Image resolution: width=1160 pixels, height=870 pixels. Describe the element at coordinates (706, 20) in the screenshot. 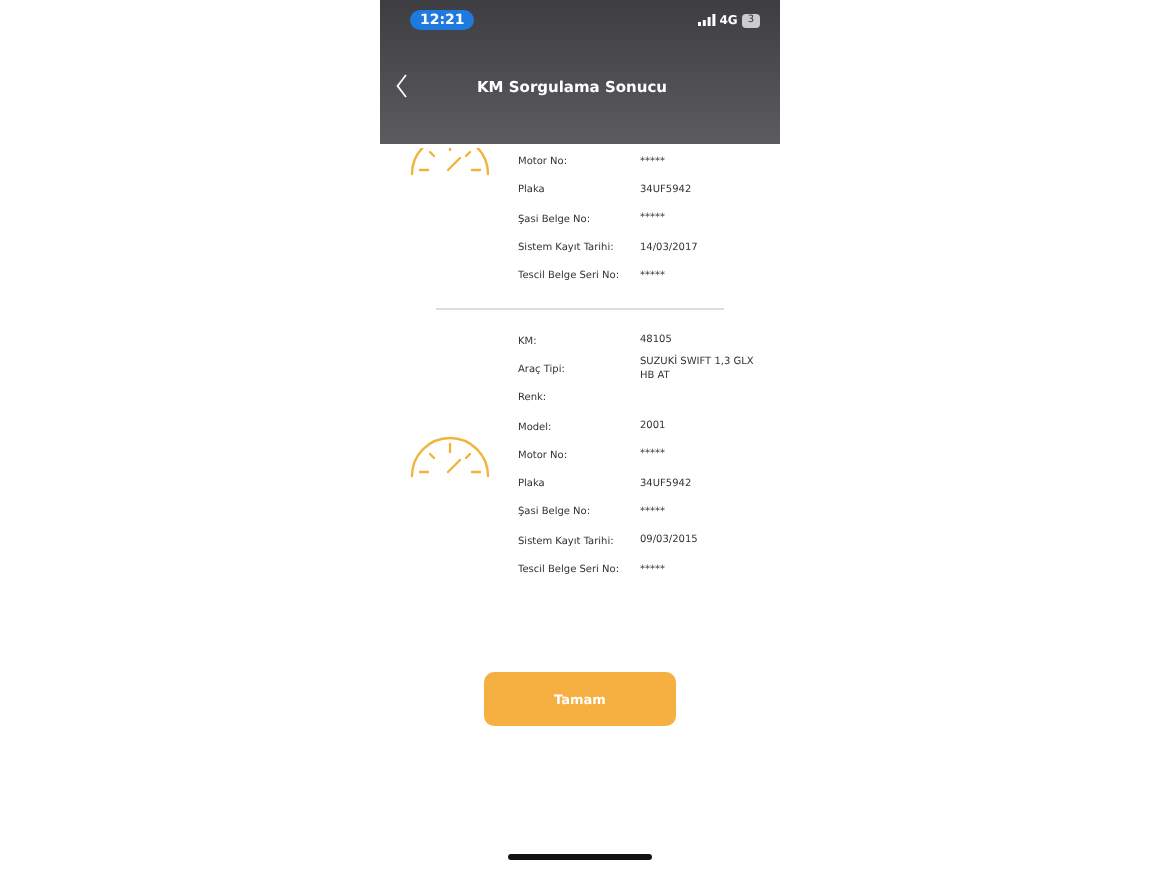

I see `signal-icon` at that location.